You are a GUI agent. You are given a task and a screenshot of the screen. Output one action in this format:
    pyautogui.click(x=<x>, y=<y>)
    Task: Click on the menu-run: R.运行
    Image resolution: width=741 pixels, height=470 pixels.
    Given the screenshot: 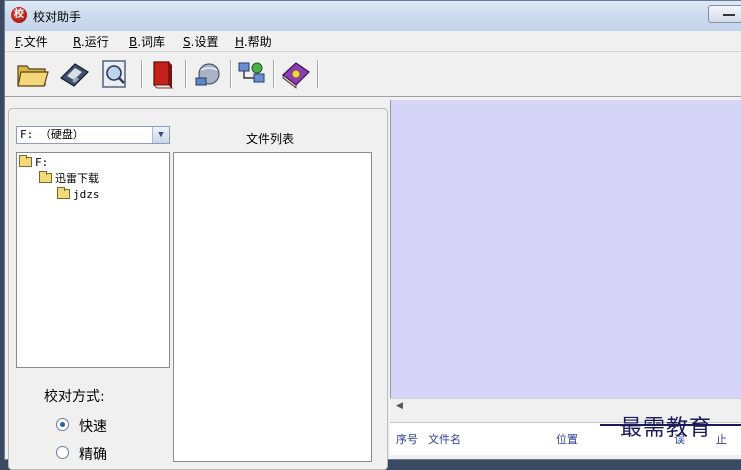 What is the action you would take?
    pyautogui.click(x=91, y=41)
    